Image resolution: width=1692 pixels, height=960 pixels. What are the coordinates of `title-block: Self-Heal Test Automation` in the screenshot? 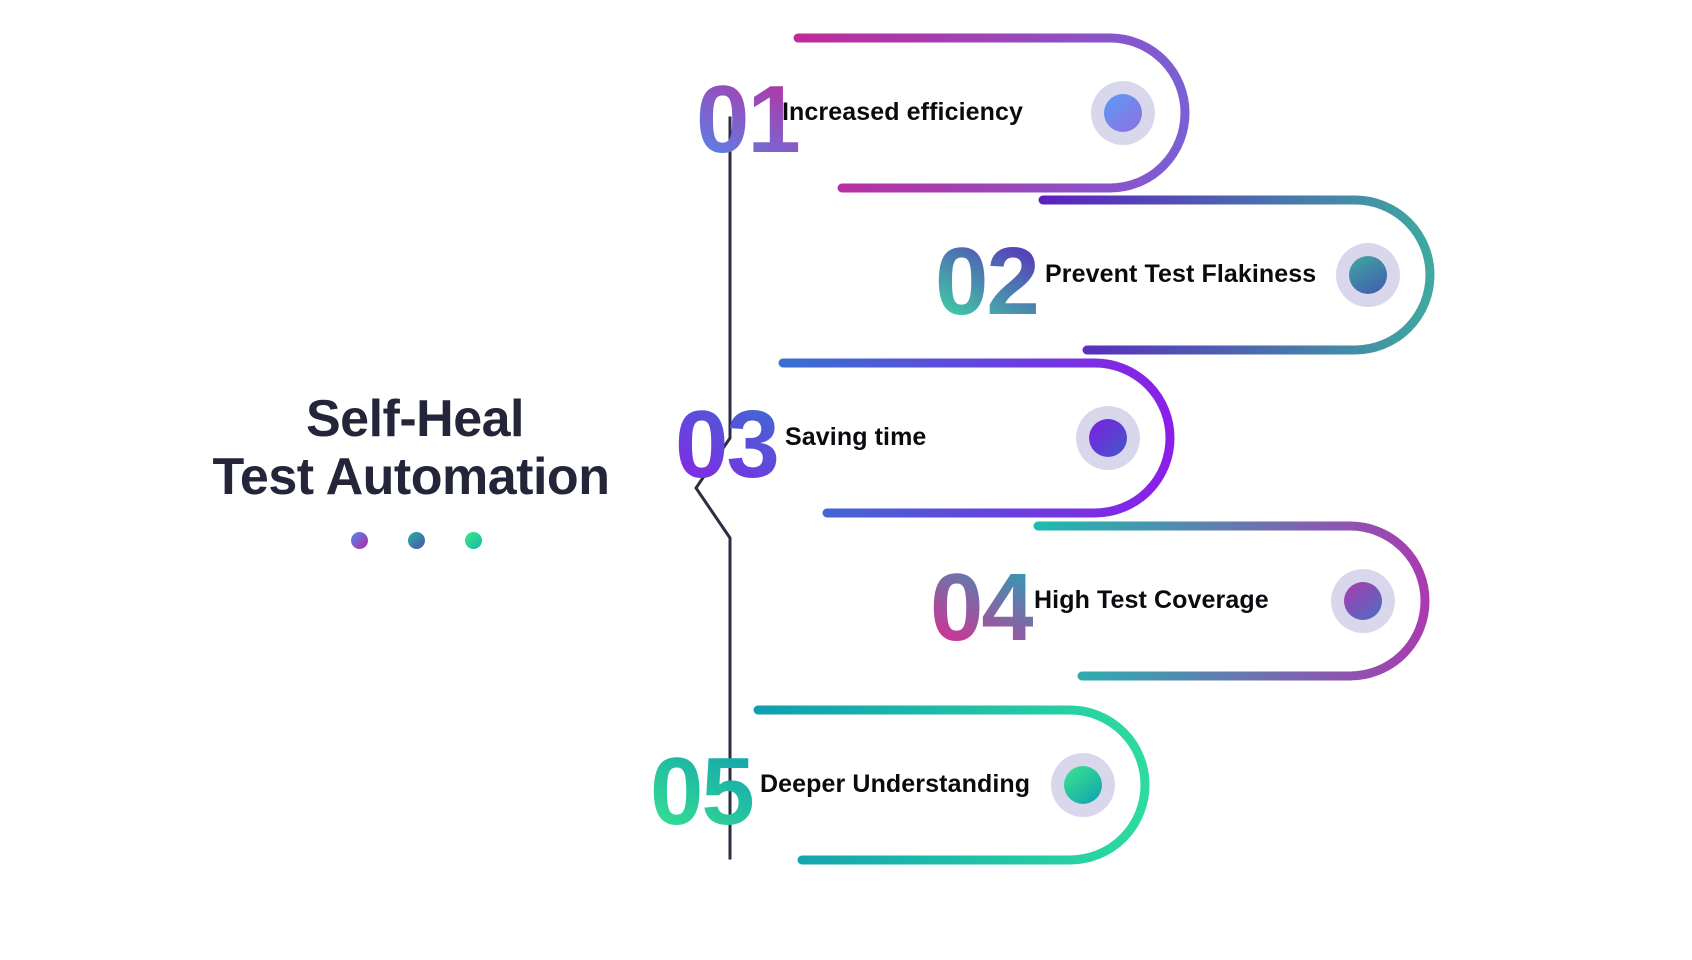 It's located at (410, 470).